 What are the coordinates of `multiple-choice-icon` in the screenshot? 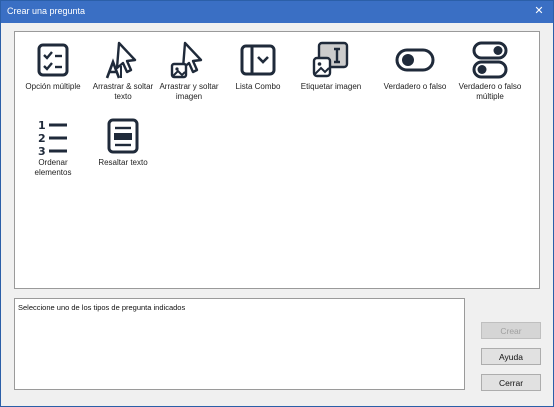 It's located at (53, 60).